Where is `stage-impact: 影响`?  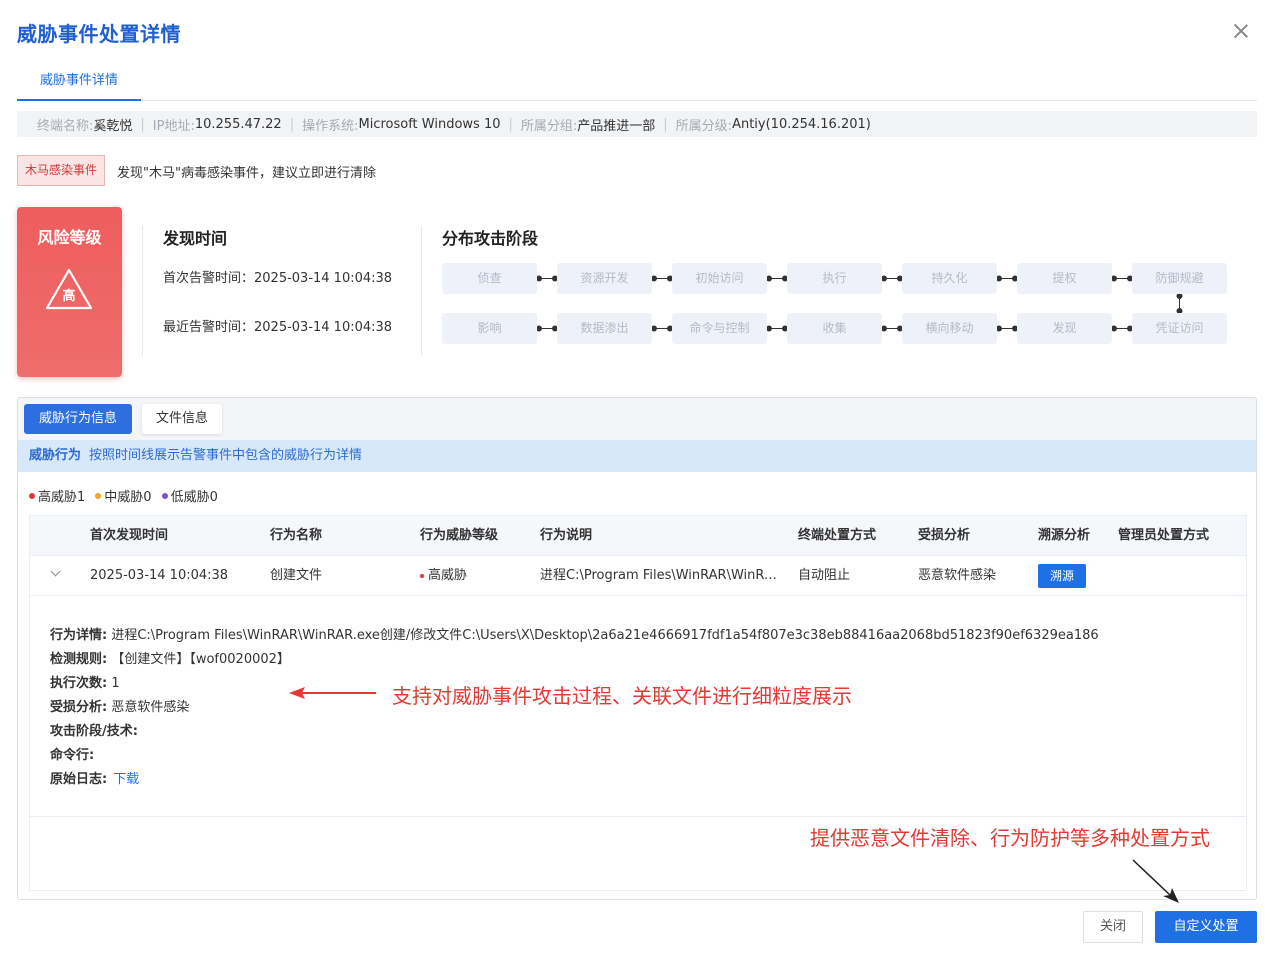
stage-impact: 影响 is located at coordinates (489, 328).